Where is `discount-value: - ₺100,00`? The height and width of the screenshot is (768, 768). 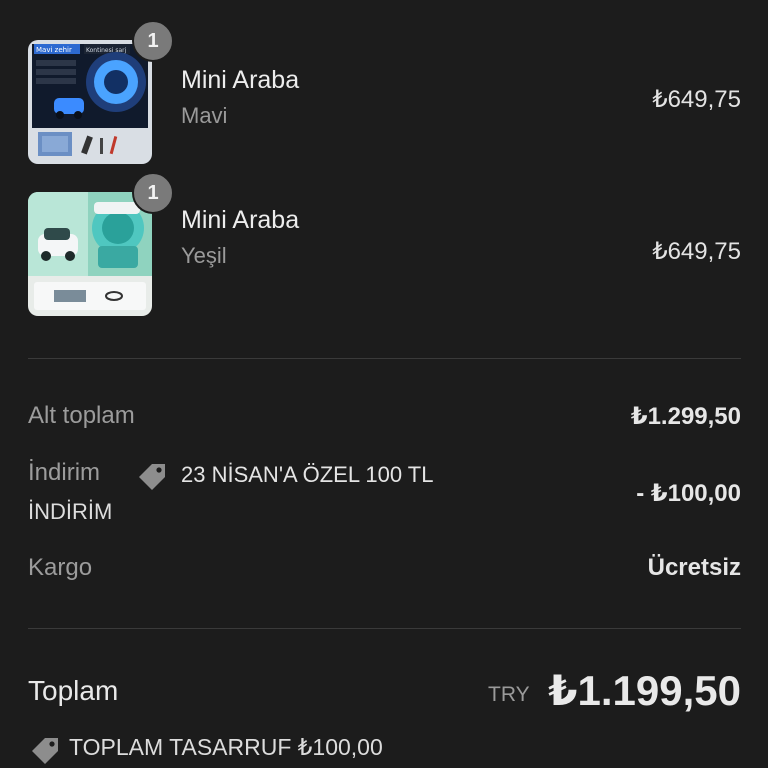 discount-value: - ₺100,00 is located at coordinates (688, 493).